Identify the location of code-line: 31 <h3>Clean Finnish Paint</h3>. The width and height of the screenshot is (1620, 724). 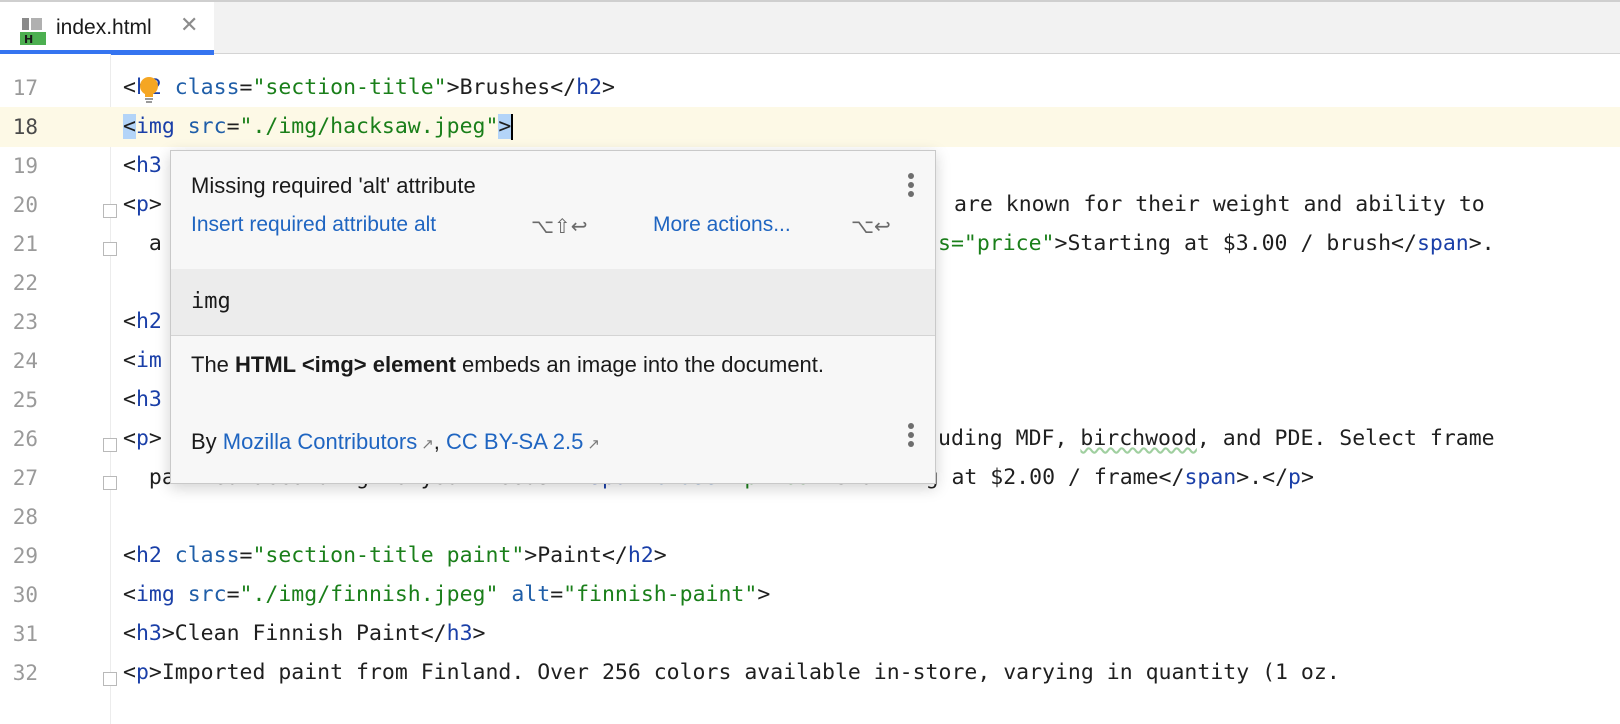
(810, 634).